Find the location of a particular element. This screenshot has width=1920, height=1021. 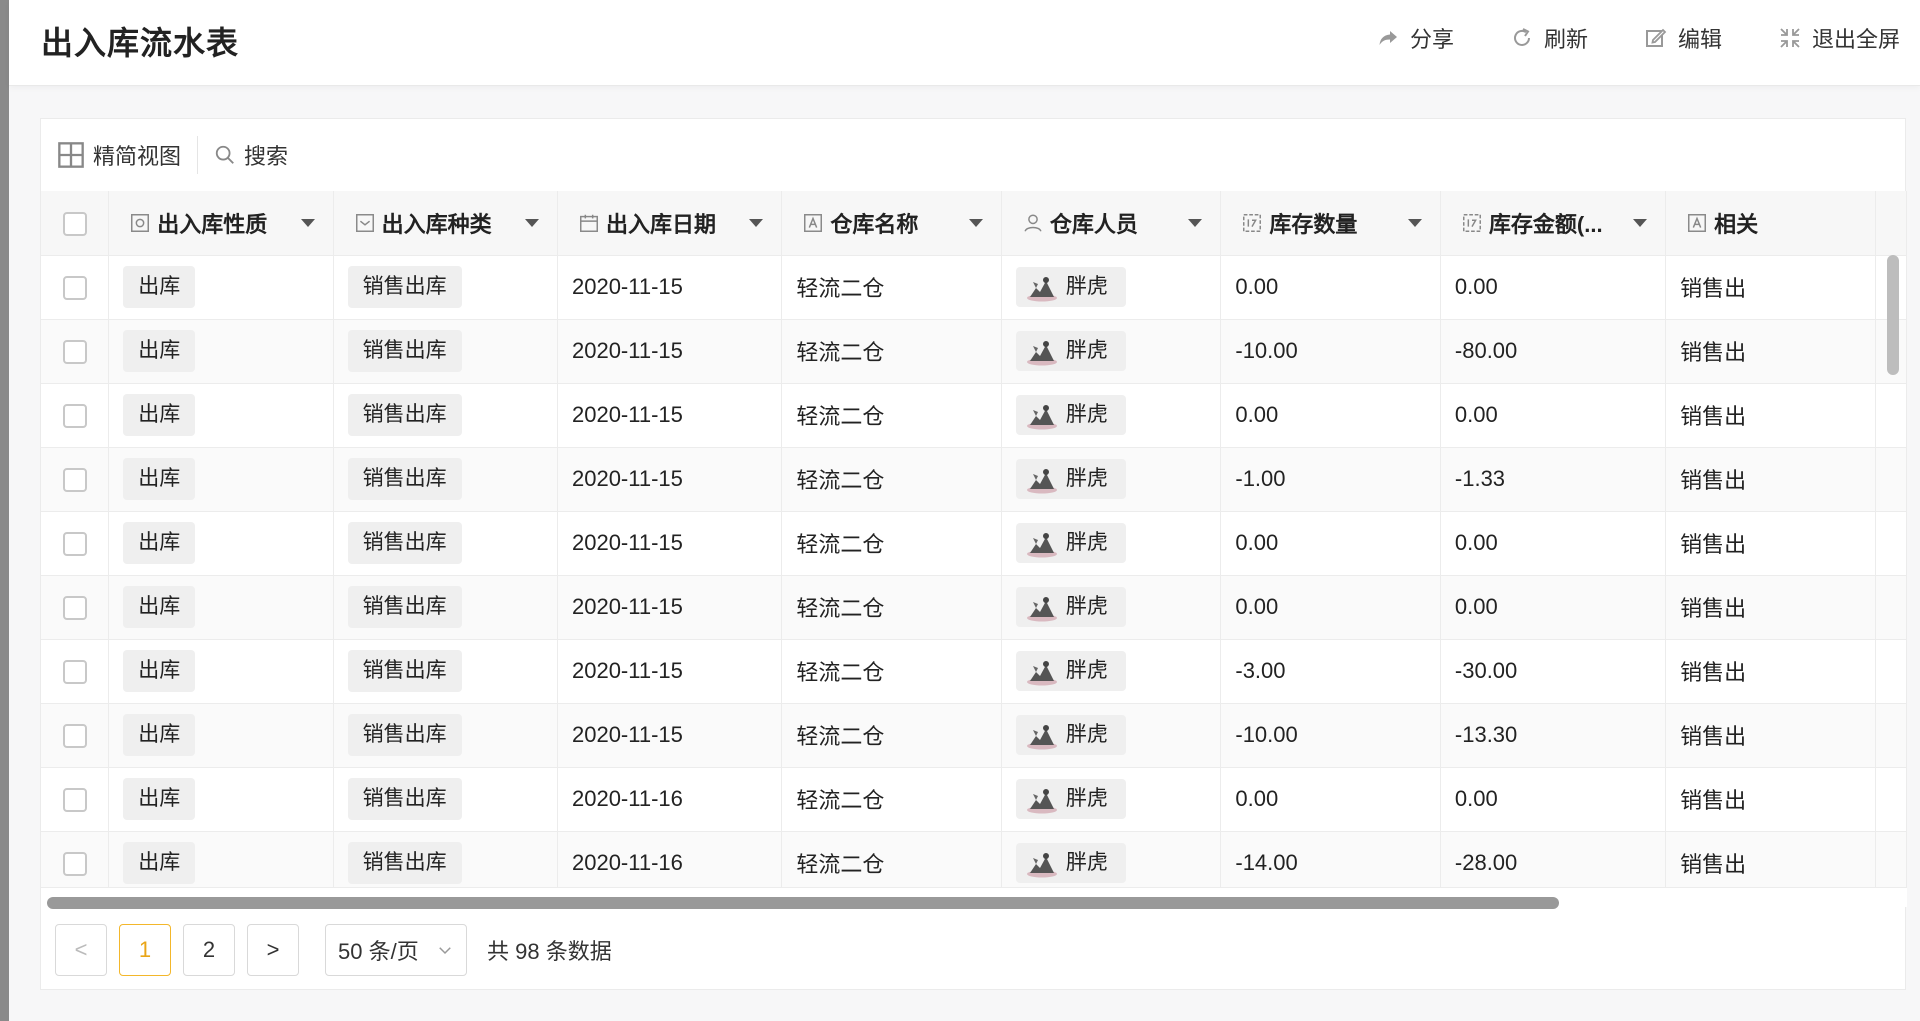

column-header-person: 仓库人员 is located at coordinates (1111, 223).